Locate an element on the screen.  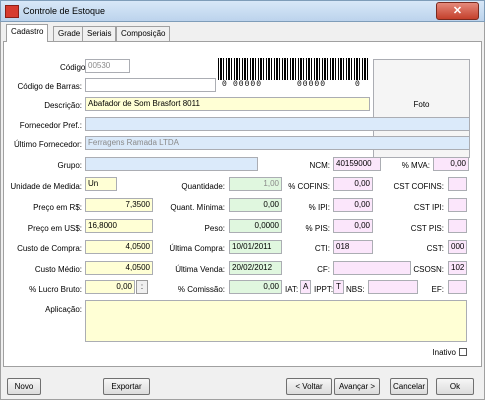
descricao-field: Abafador de Som Brasfort 8011 is located at coordinates (227, 104).